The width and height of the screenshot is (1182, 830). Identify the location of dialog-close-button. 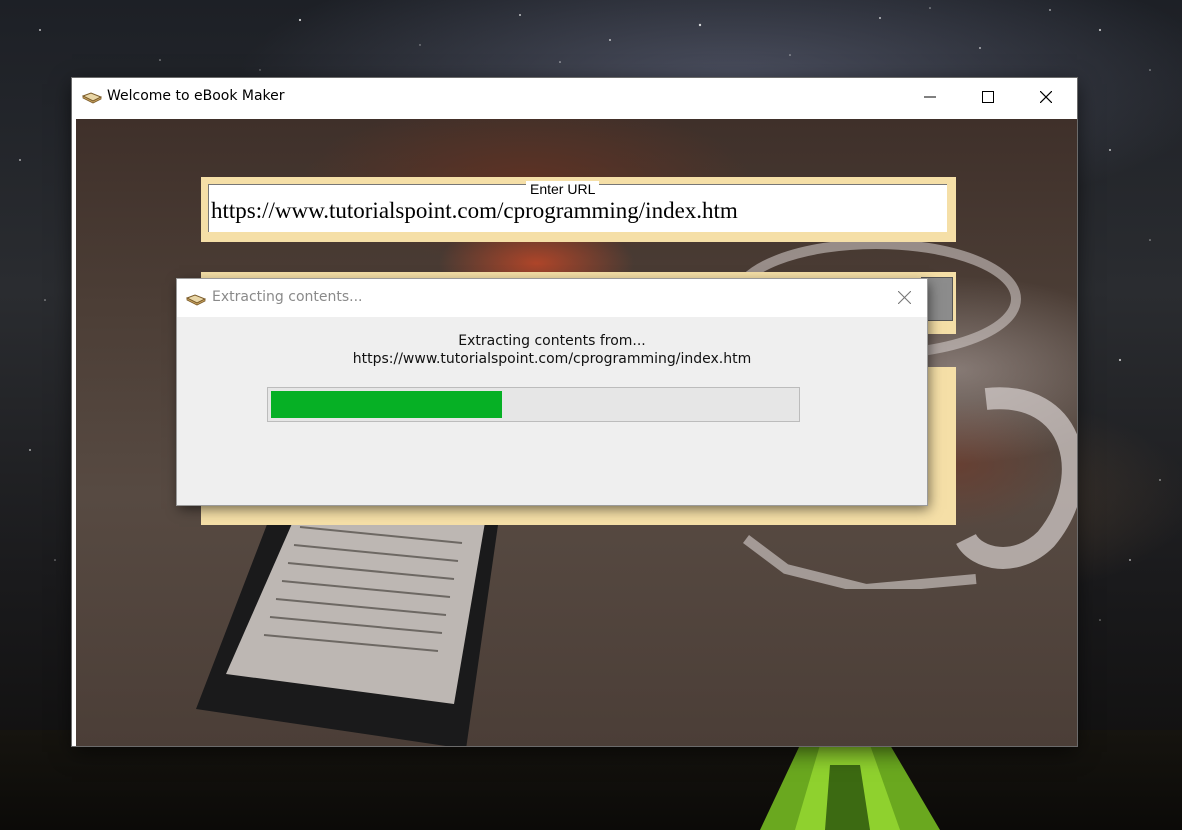
(905, 298).